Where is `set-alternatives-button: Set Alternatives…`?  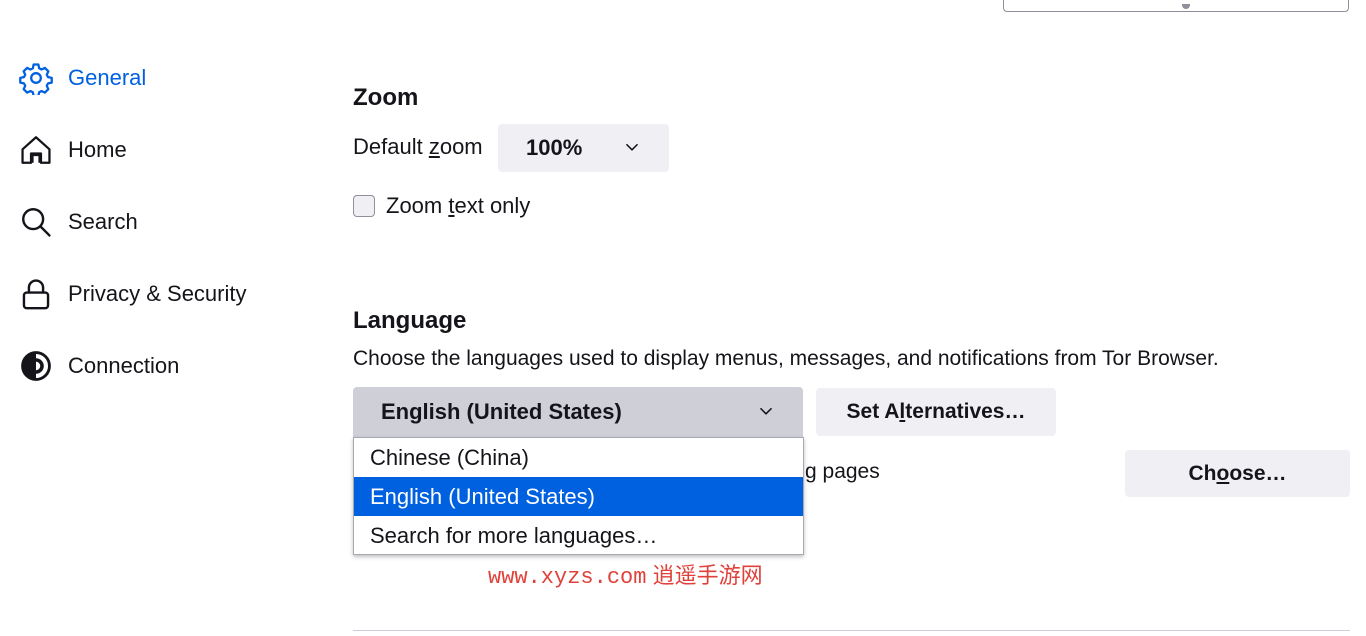
set-alternatives-button: Set Alternatives… is located at coordinates (936, 412).